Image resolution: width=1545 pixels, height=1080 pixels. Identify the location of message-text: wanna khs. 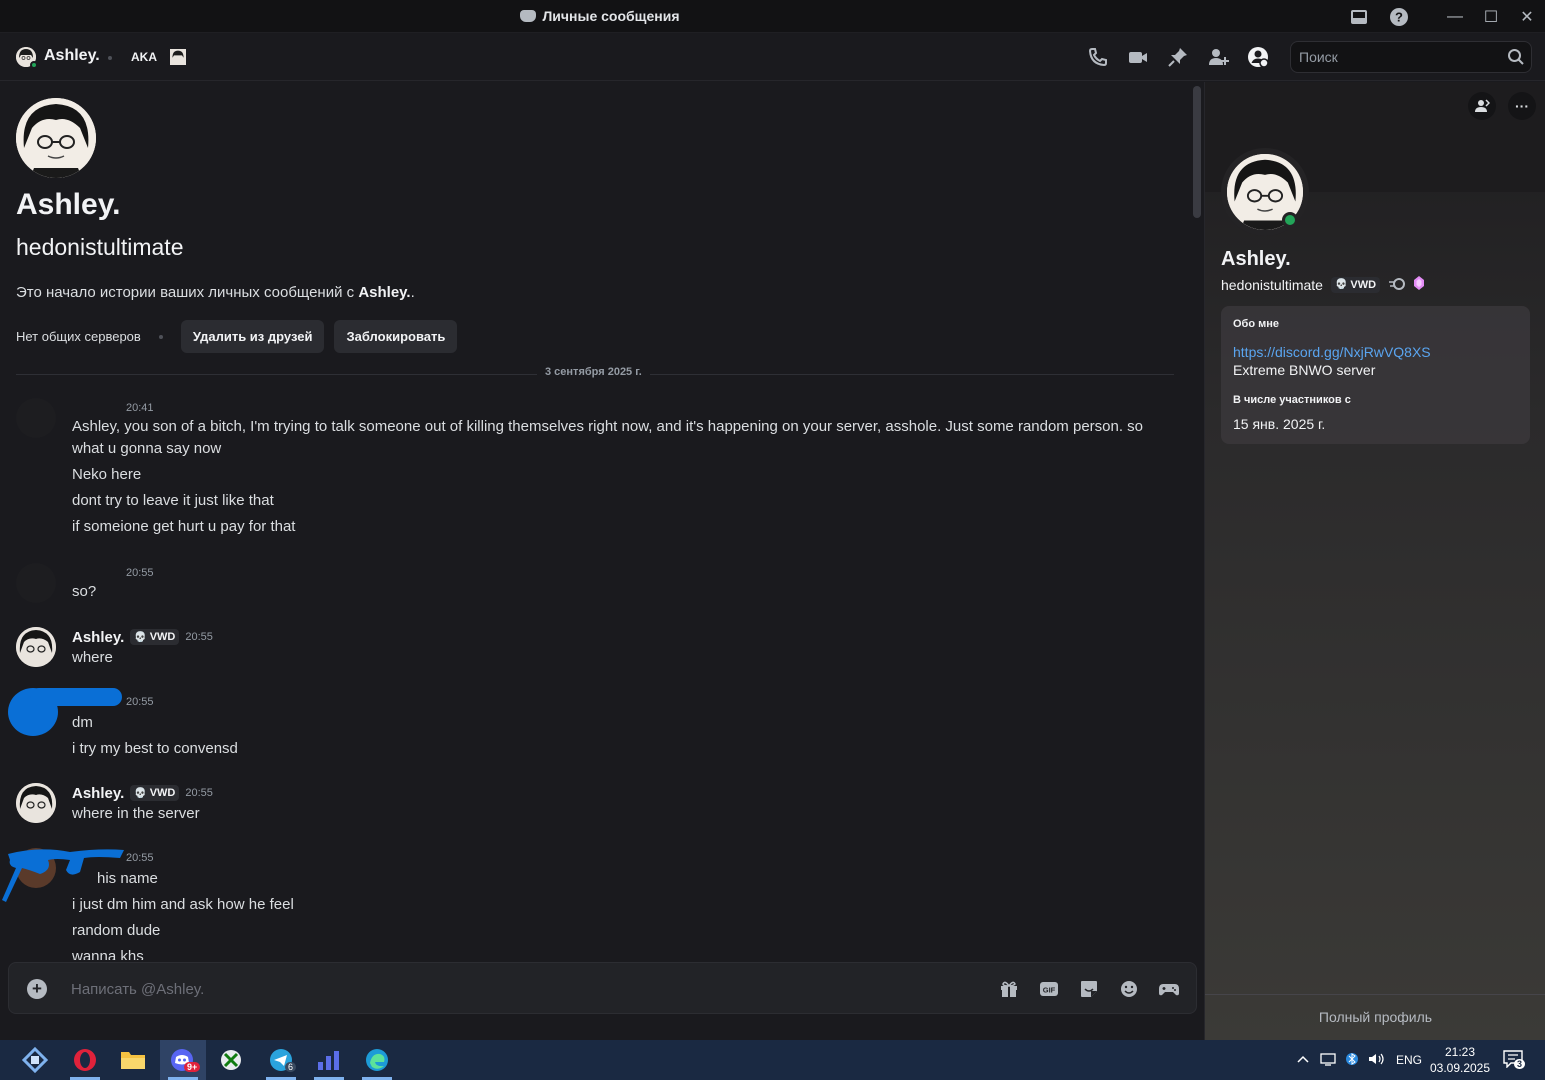
(108, 954).